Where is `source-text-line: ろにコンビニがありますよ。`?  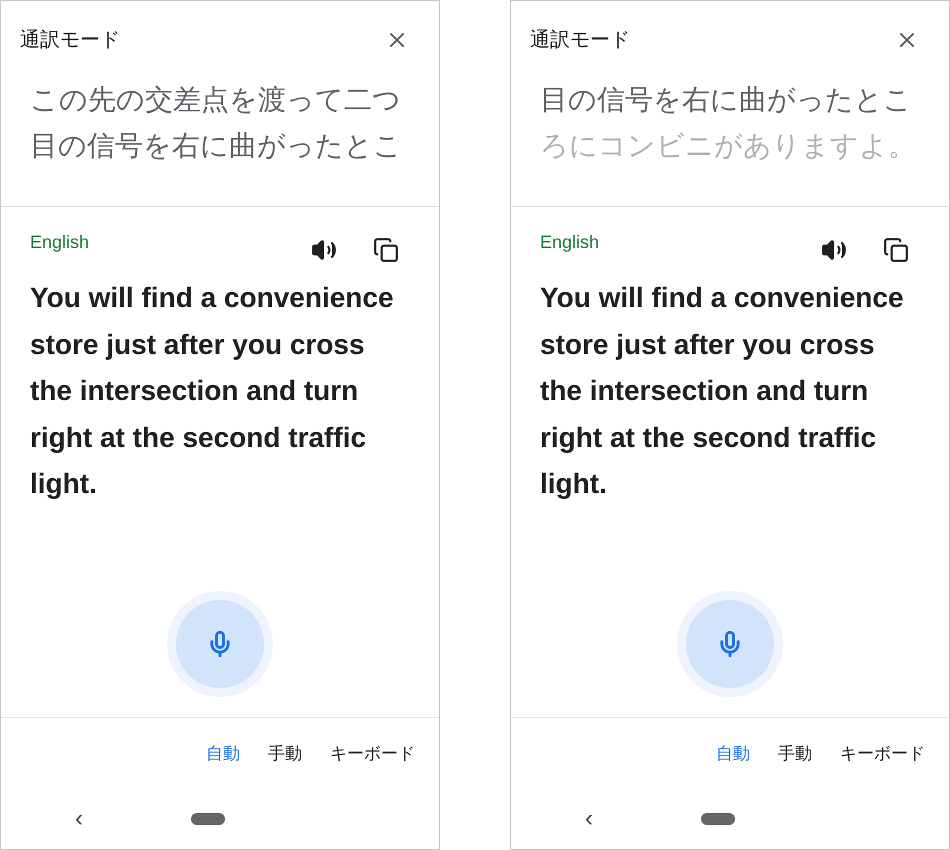
source-text-line: ろにコンビニがありますよ。 is located at coordinates (728, 146).